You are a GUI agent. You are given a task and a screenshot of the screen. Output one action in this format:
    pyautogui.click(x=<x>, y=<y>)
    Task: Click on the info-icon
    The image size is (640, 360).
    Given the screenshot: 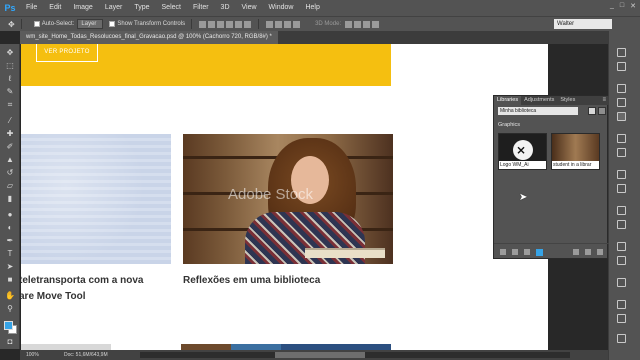 What is the action you would take?
    pyautogui.click(x=621, y=318)
    